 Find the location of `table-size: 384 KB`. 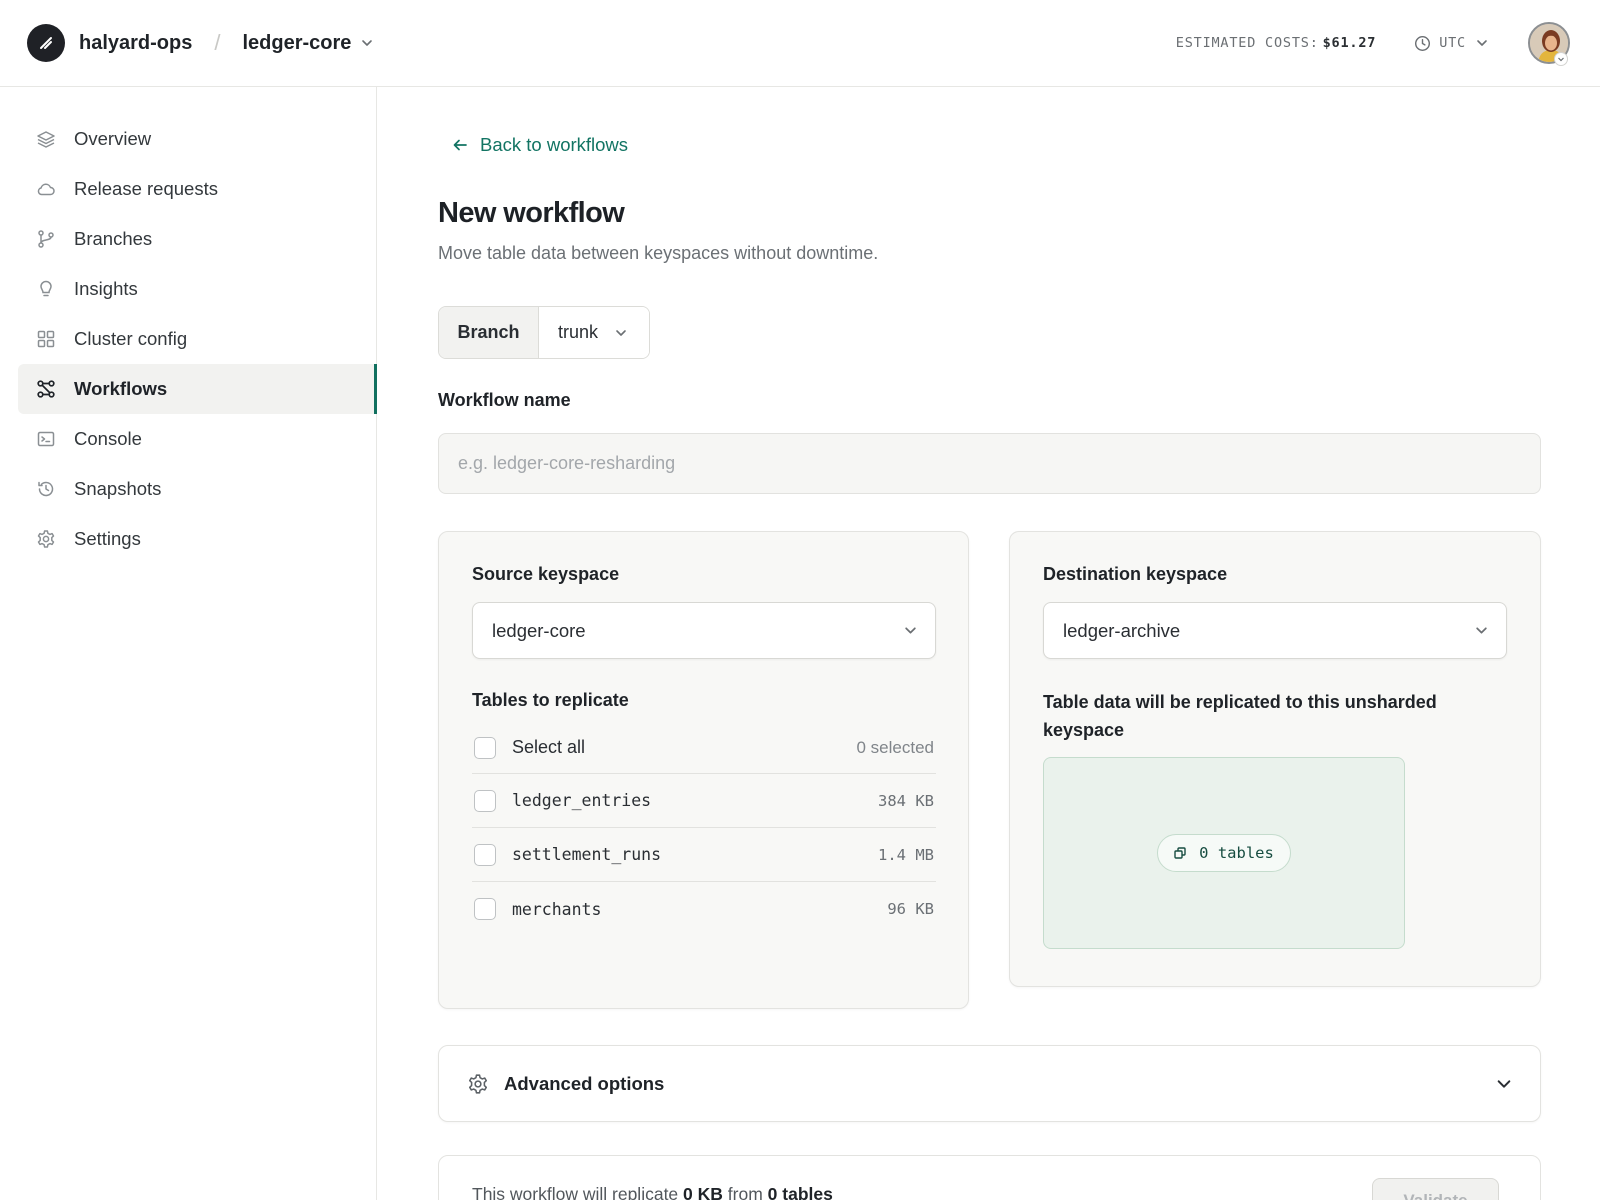

table-size: 384 KB is located at coordinates (906, 800).